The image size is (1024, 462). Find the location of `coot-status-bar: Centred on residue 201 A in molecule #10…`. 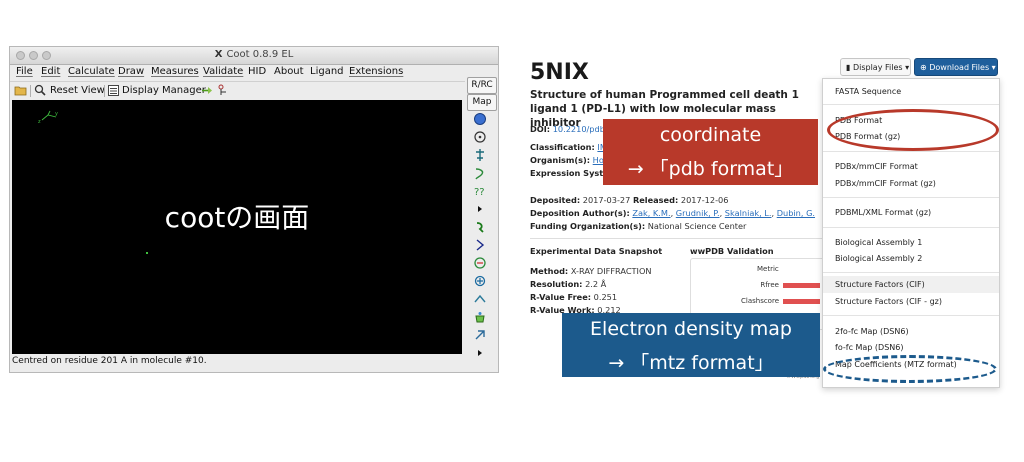

coot-status-bar: Centred on residue 201 A in molecule #10… is located at coordinates (109, 361).